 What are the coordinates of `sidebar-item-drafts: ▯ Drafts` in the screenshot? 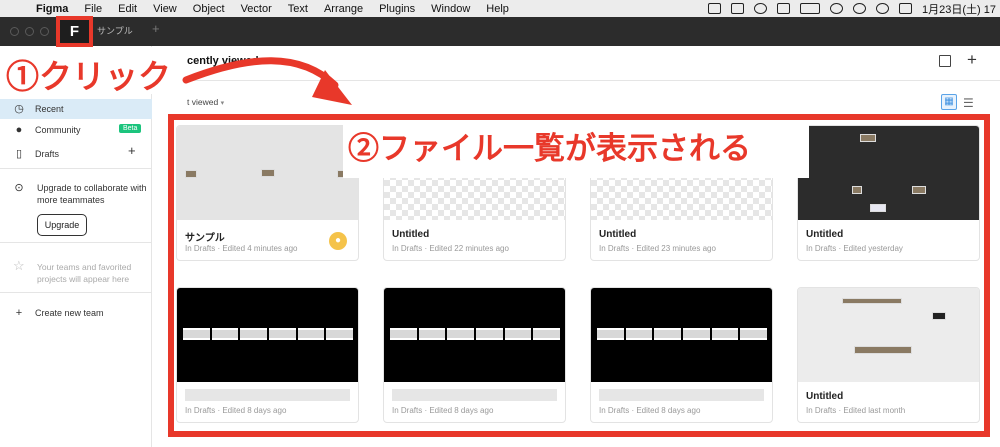 It's located at (78, 153).